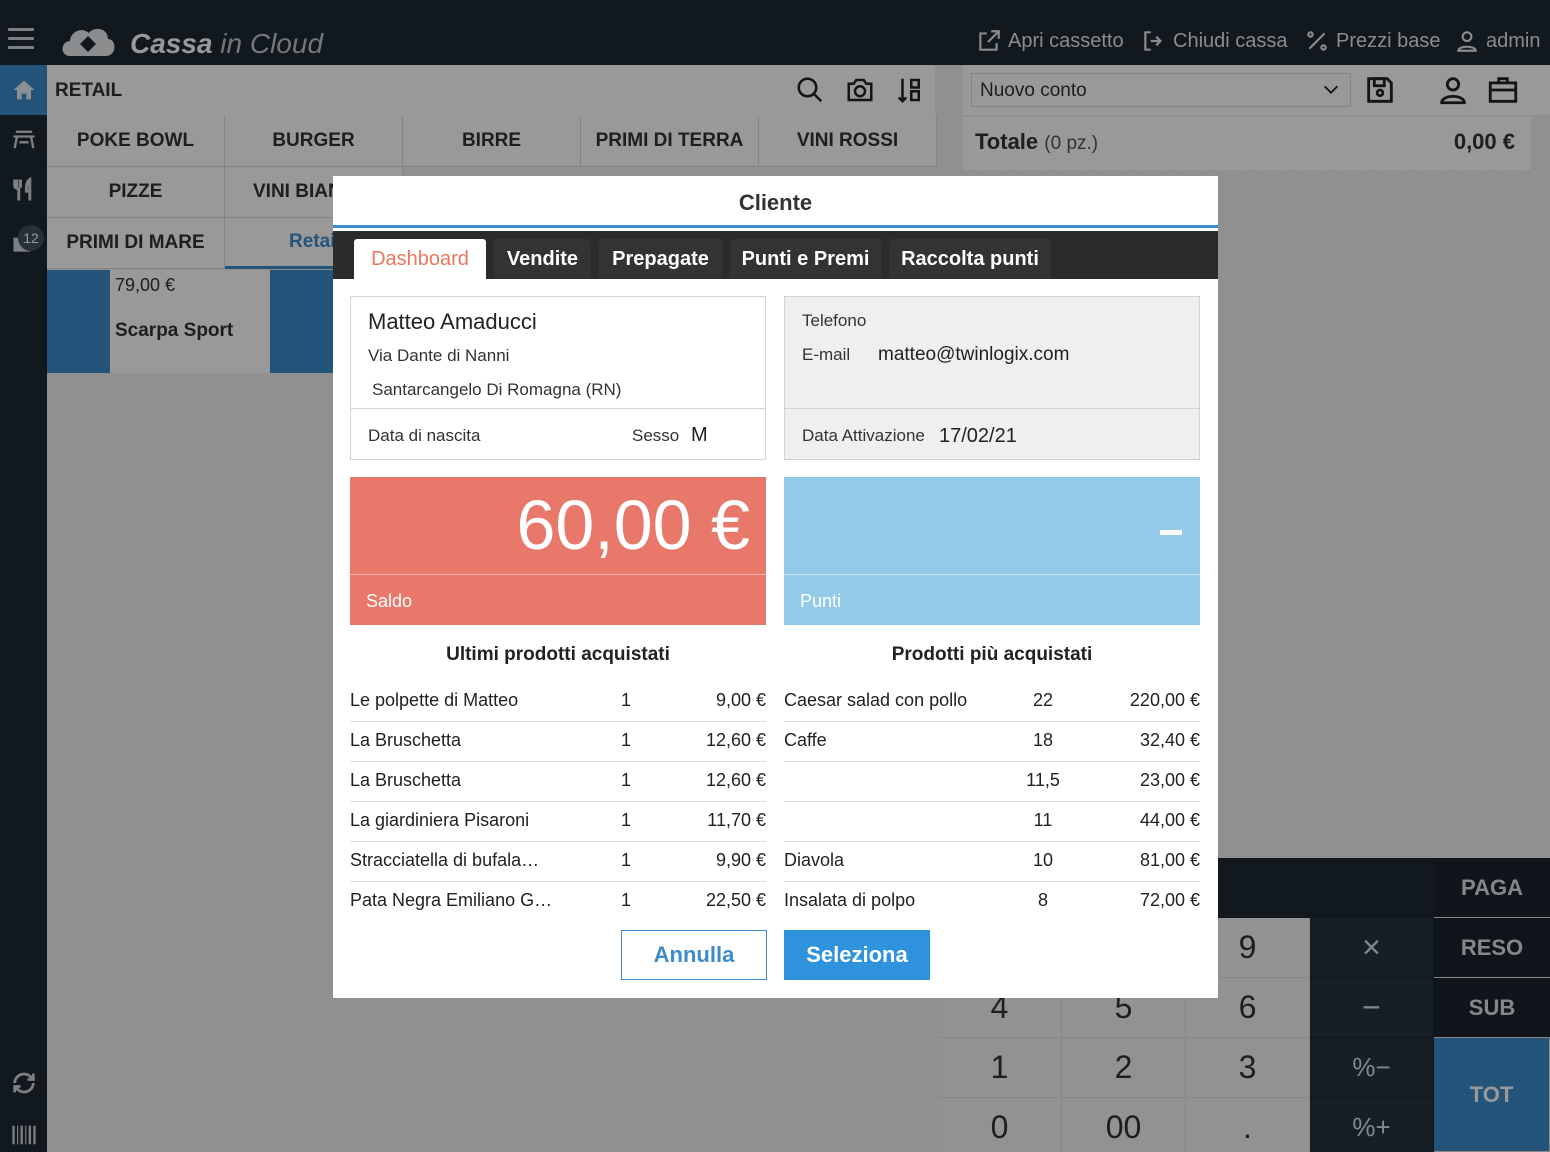 This screenshot has width=1550, height=1152. What do you see at coordinates (970, 259) in the screenshot?
I see `tab-raccolta-punti: Raccolta punti` at bounding box center [970, 259].